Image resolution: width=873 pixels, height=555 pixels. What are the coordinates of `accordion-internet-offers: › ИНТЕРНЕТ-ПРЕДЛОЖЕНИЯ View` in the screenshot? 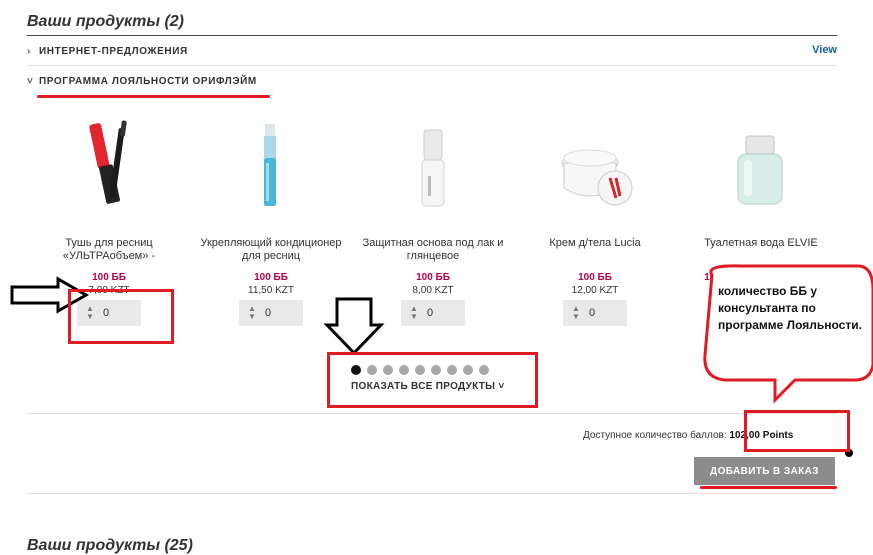 It's located at (432, 51).